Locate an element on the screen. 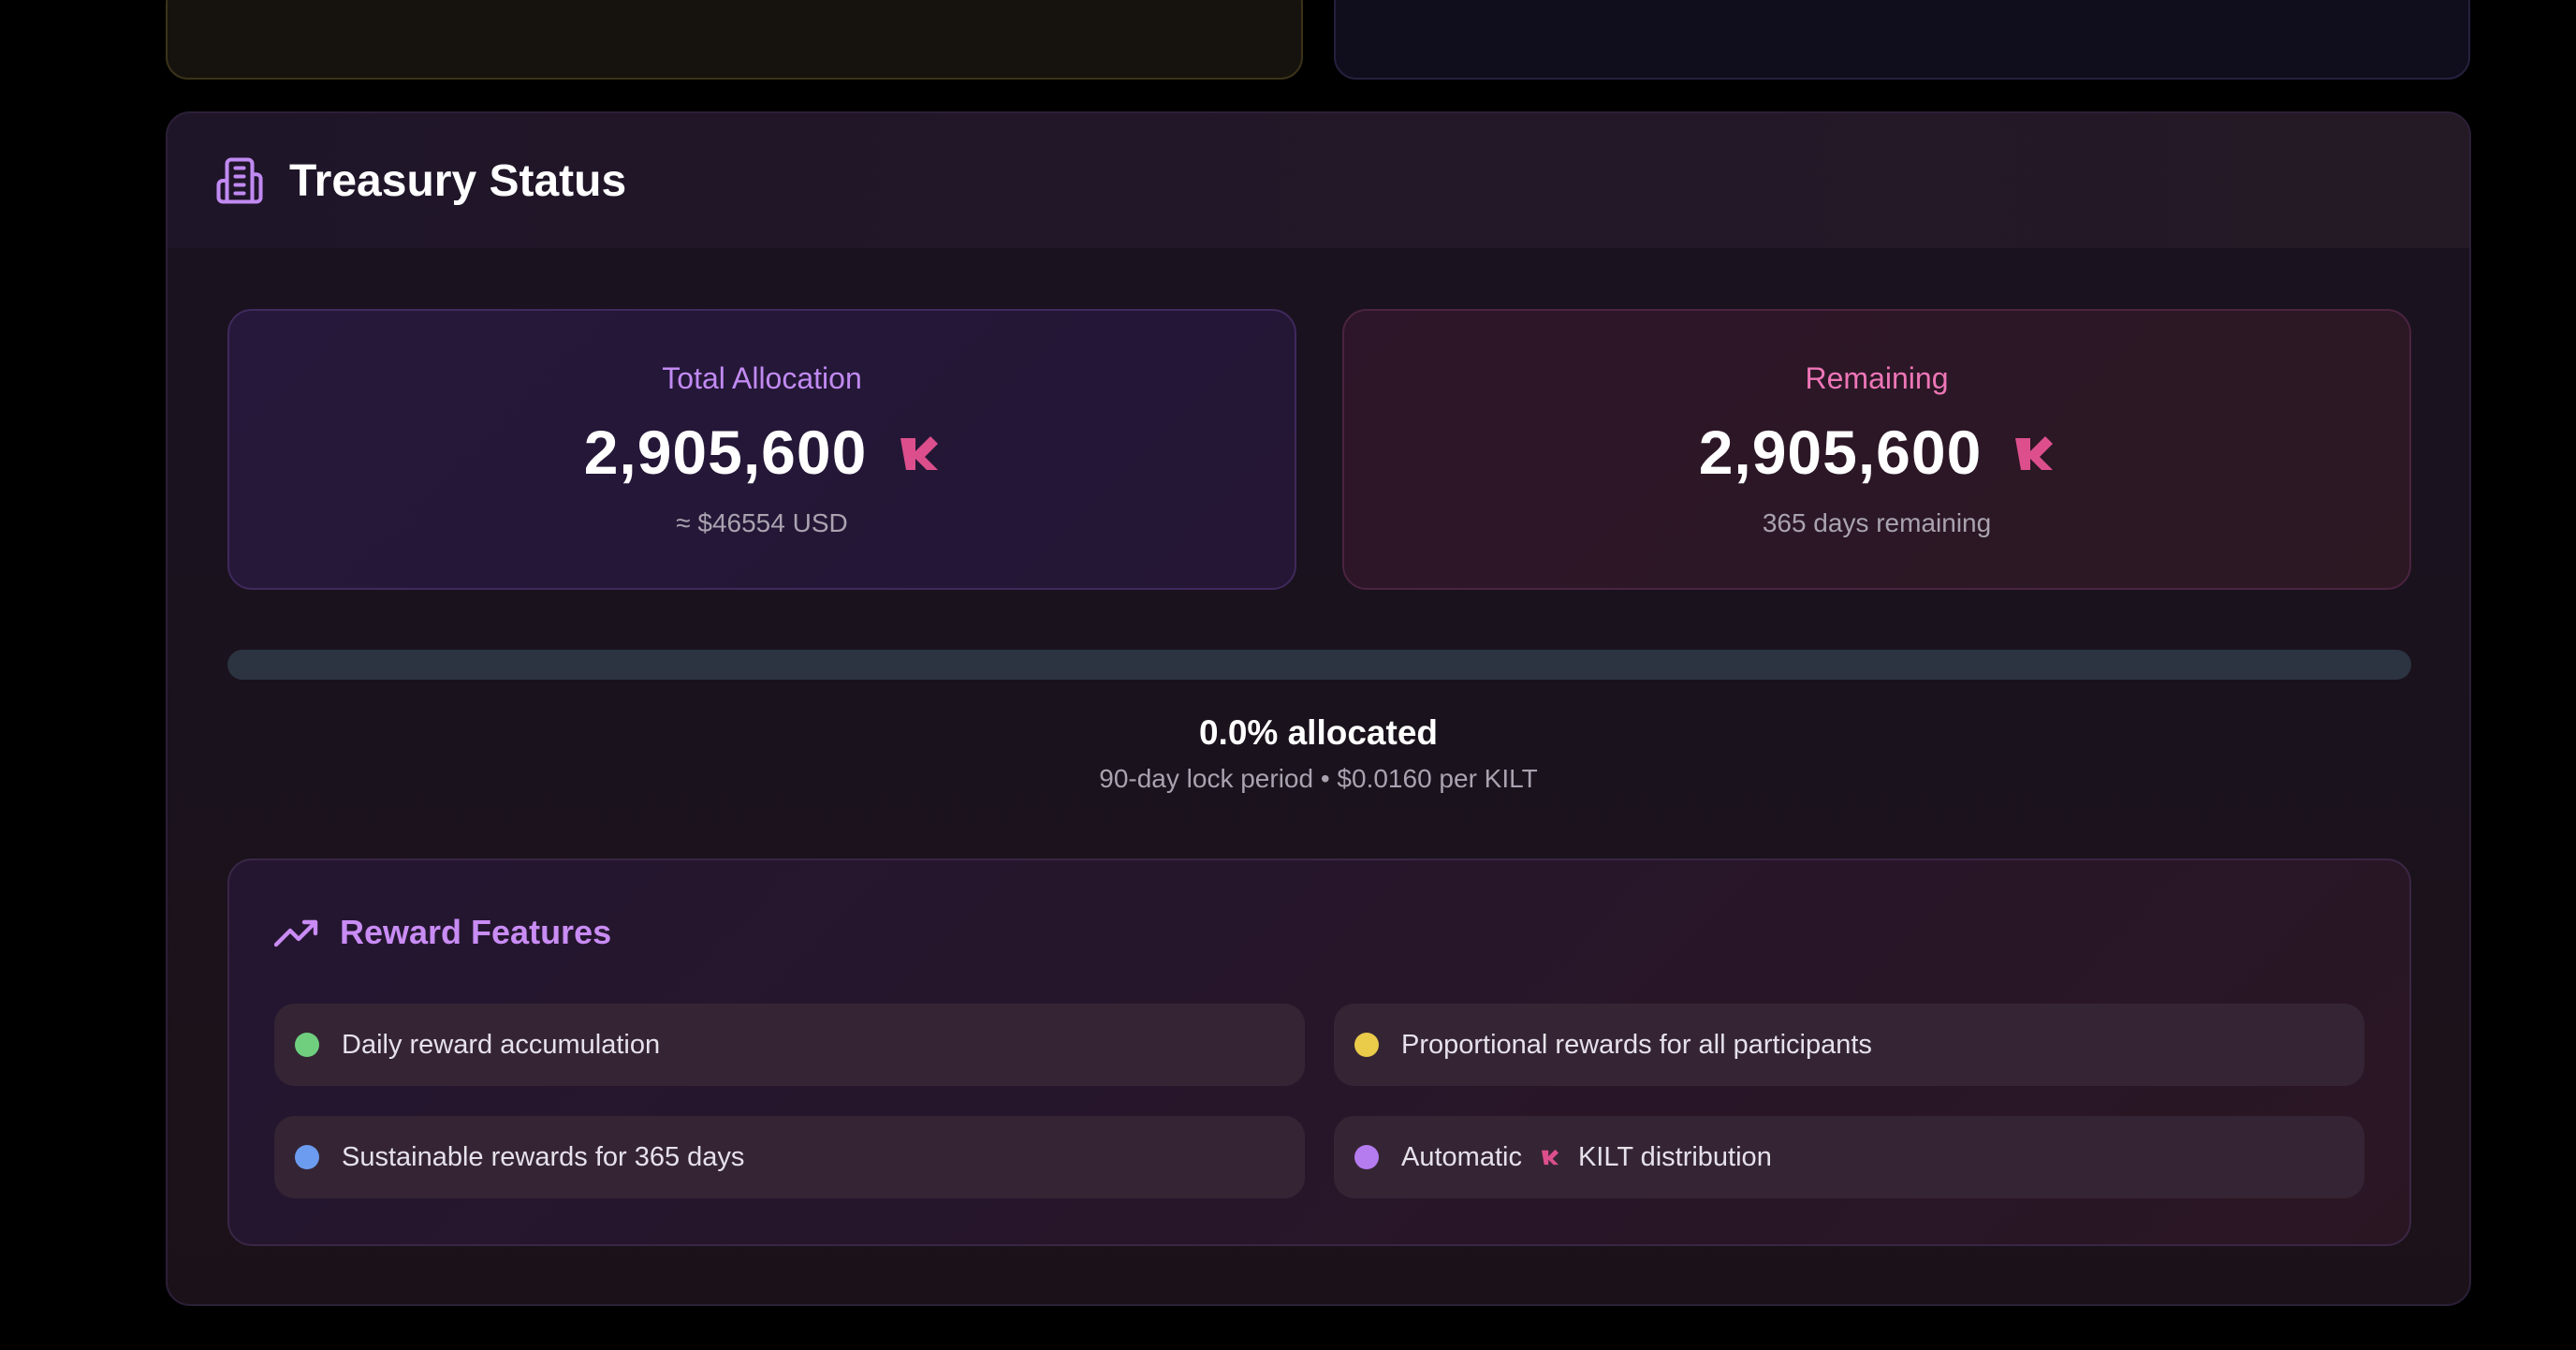  feature-item-sustainable: Sustainable rewards for 365 days is located at coordinates (789, 1157).